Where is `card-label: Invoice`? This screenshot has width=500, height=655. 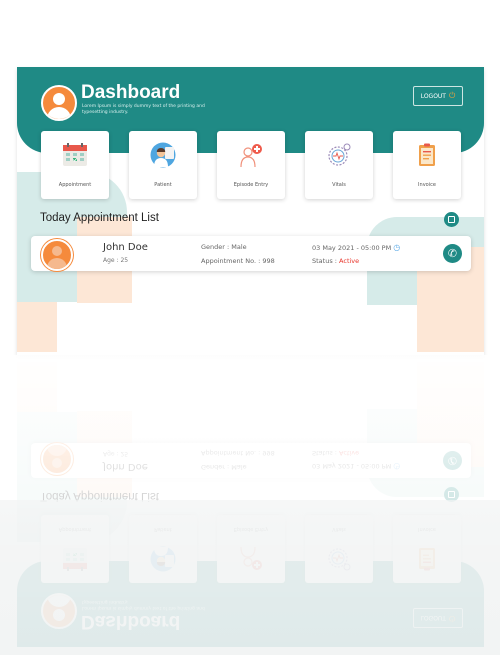
card-label: Invoice is located at coordinates (427, 185).